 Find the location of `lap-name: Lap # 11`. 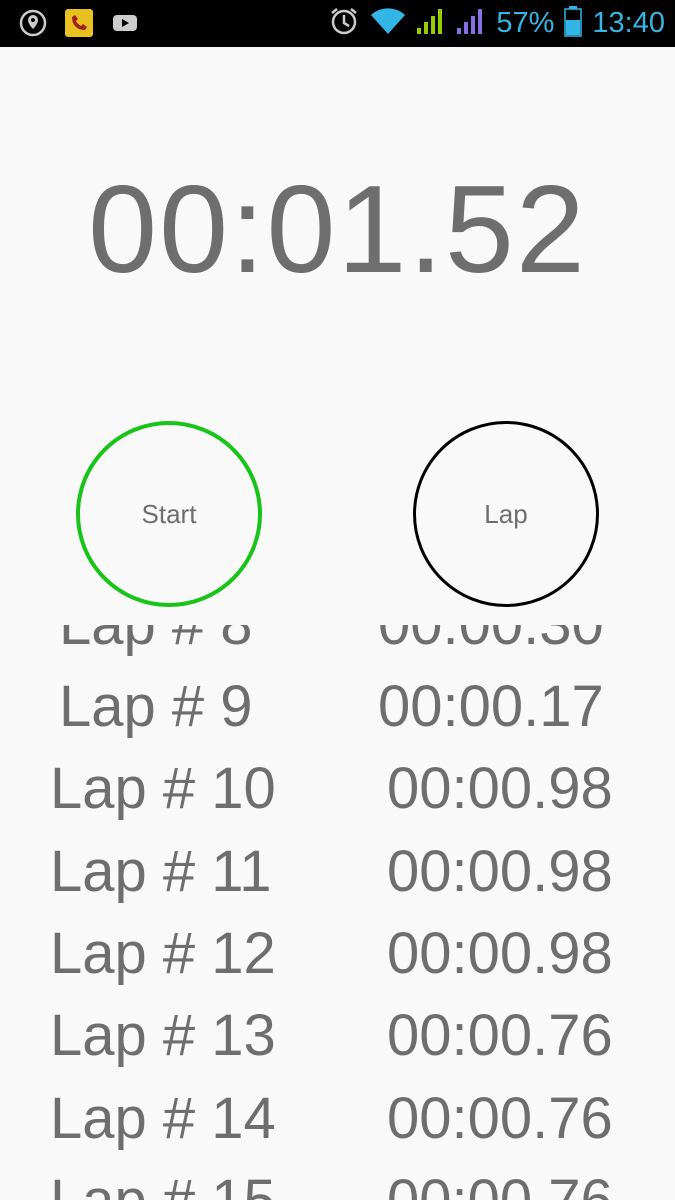

lap-name: Lap # 11 is located at coordinates (161, 871).